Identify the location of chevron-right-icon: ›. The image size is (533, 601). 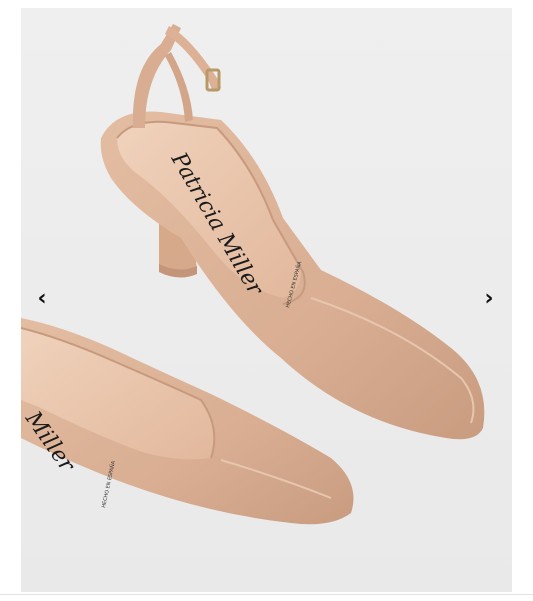
(489, 298).